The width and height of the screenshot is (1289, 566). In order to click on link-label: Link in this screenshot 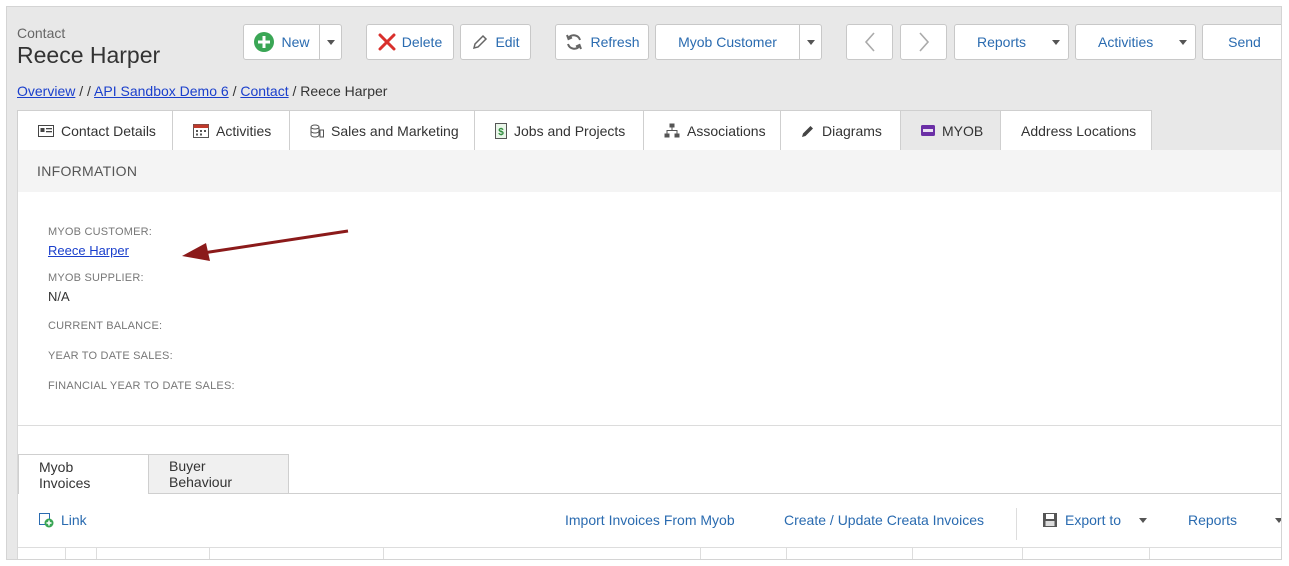, I will do `click(74, 520)`.